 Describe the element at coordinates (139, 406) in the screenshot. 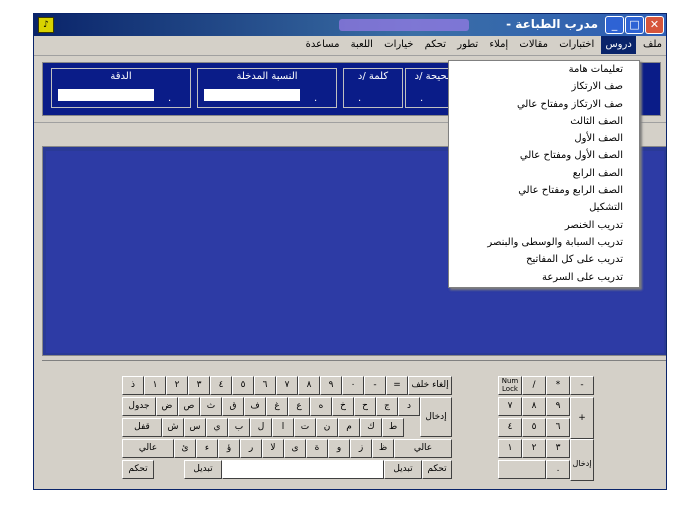

I see `tab-key: جدول` at that location.